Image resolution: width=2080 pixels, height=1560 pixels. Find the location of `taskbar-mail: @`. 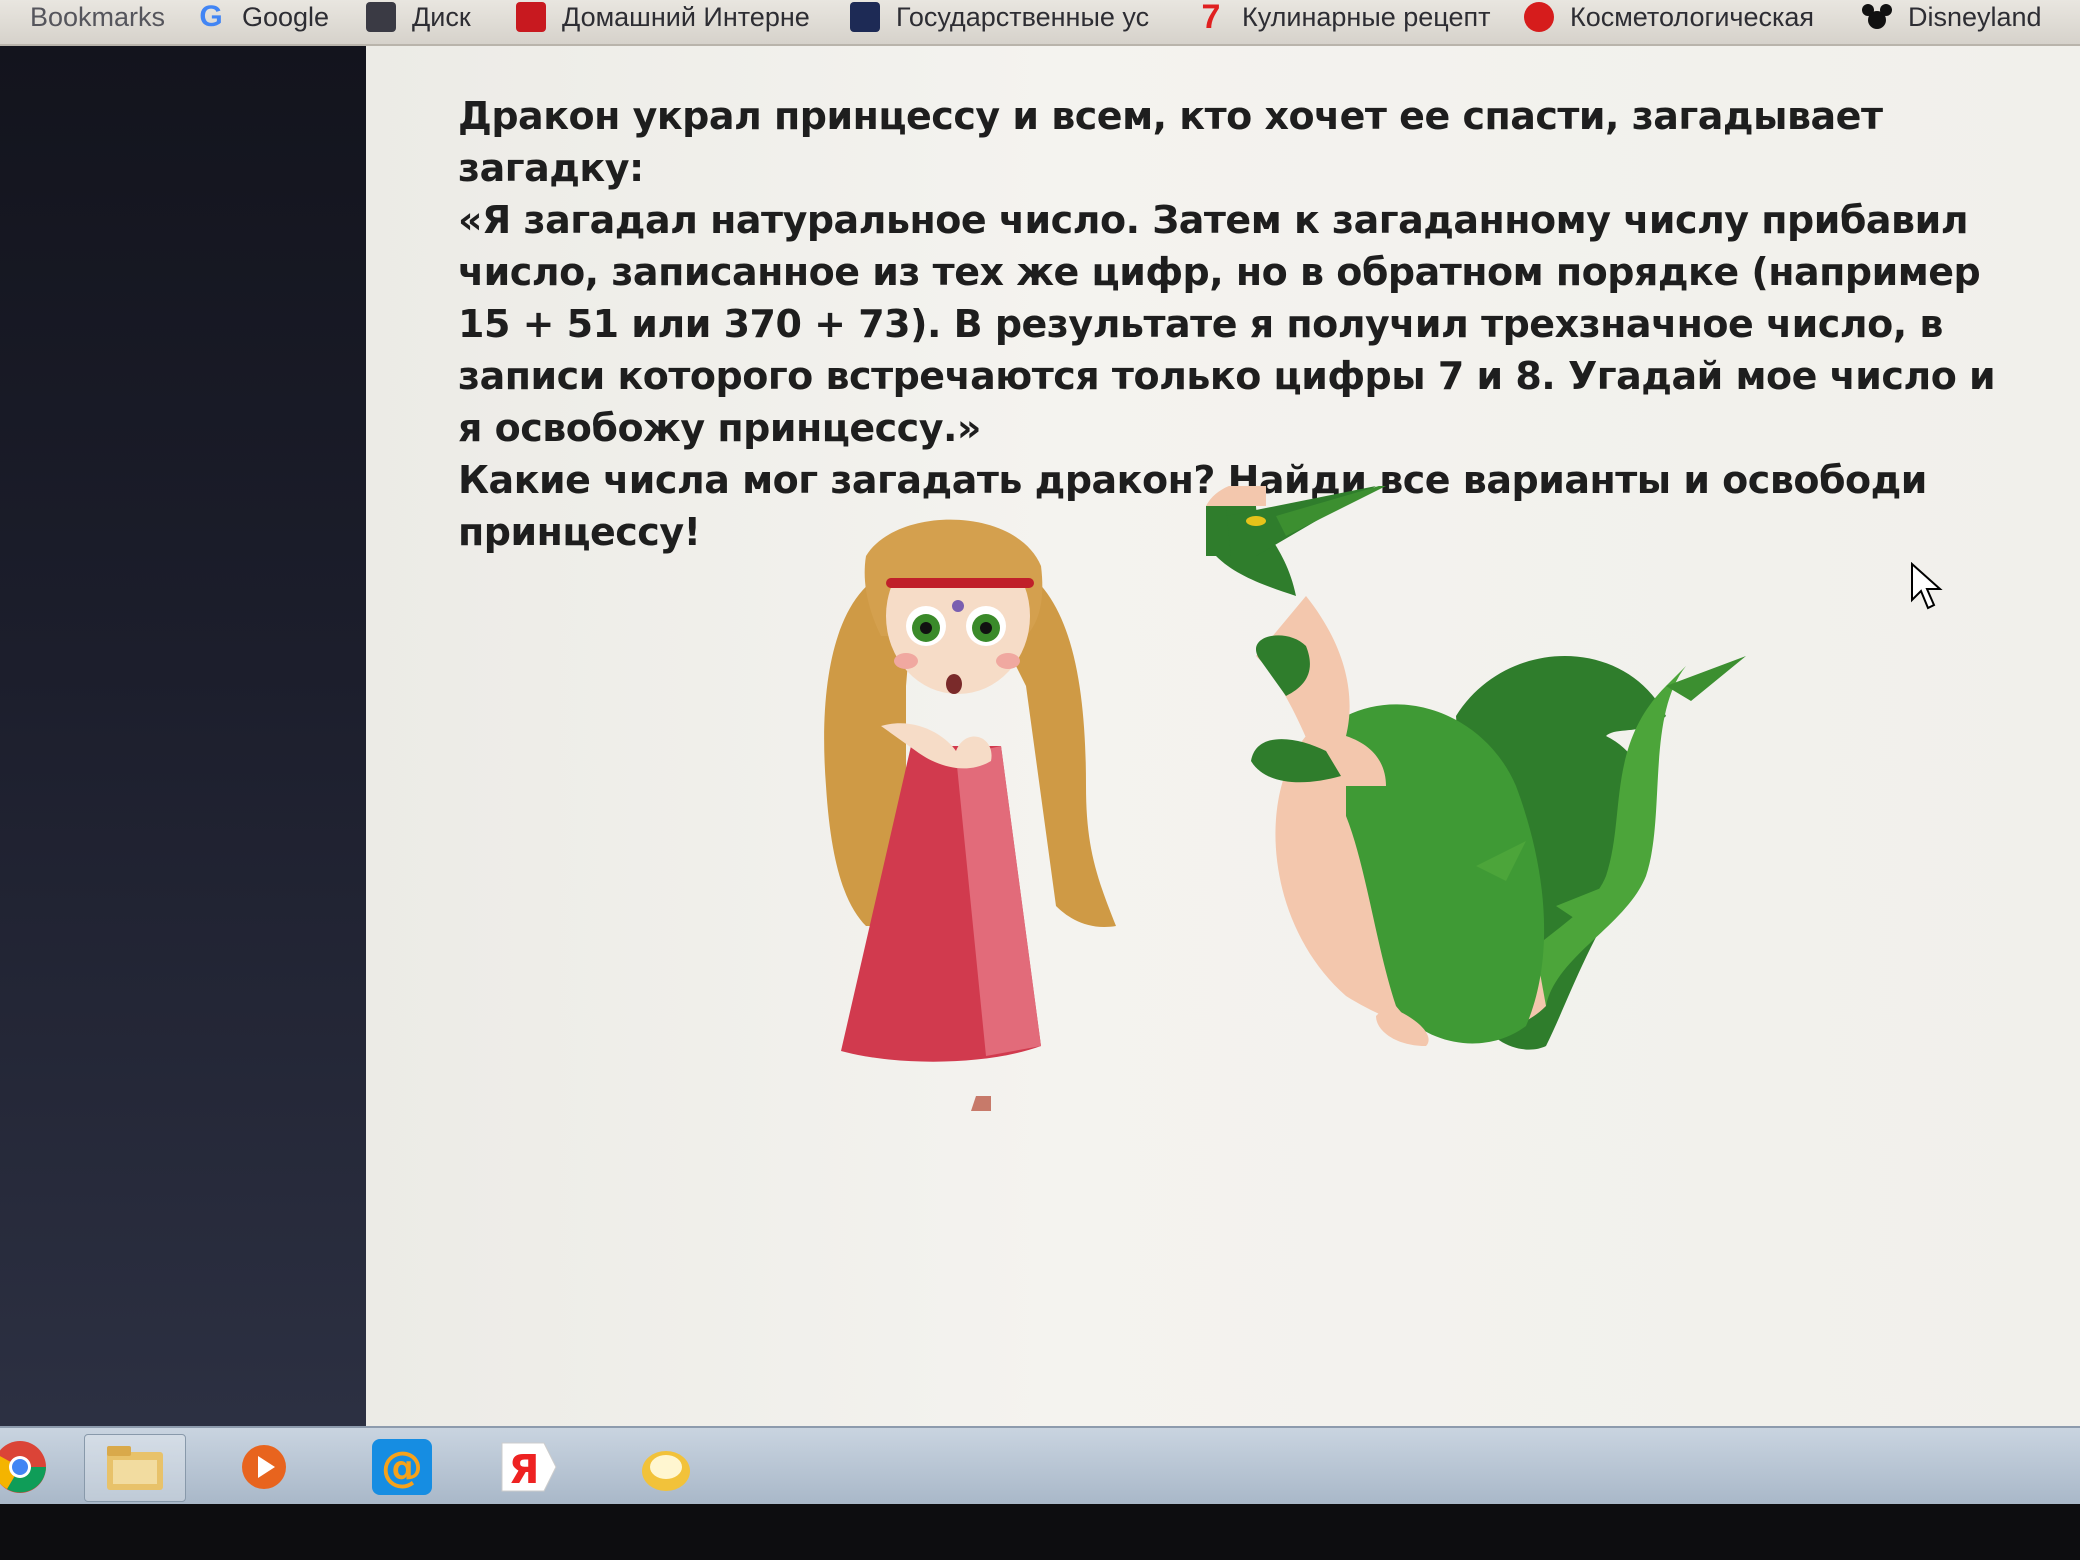

taskbar-mail: @ is located at coordinates (402, 1467).